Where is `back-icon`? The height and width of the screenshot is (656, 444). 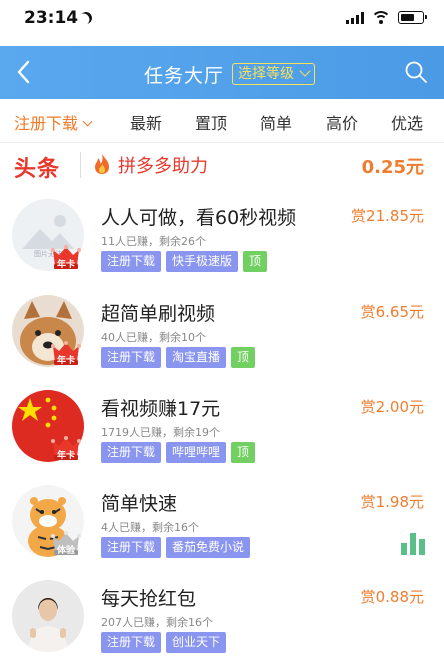
back-icon is located at coordinates (25, 72).